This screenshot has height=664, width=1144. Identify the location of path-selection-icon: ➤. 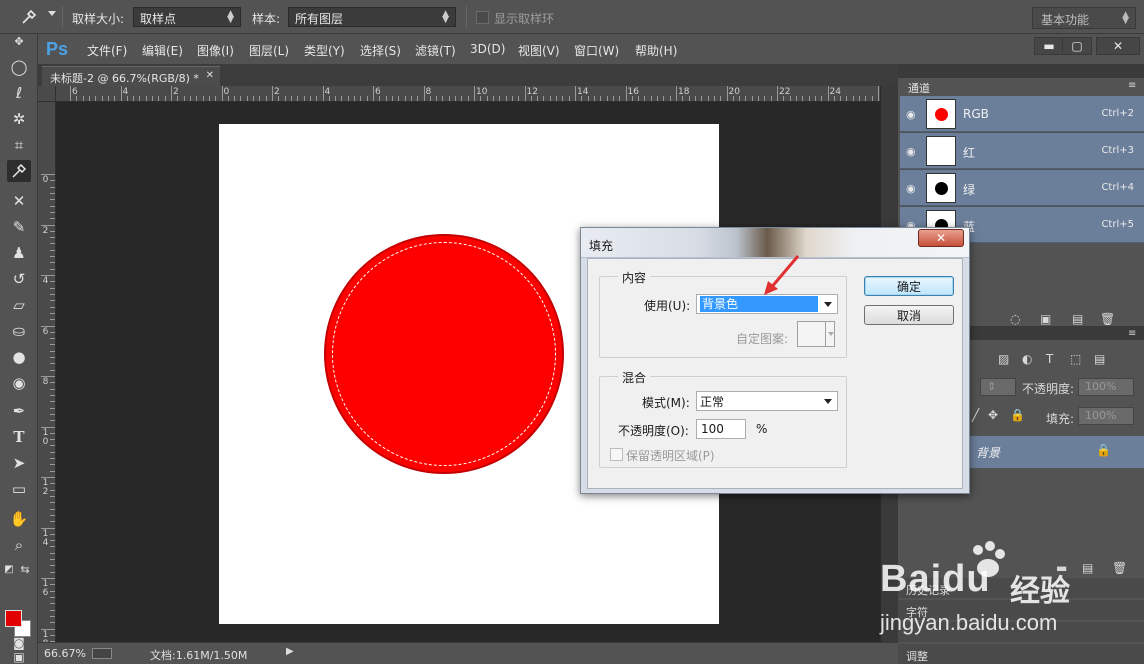
(19, 463).